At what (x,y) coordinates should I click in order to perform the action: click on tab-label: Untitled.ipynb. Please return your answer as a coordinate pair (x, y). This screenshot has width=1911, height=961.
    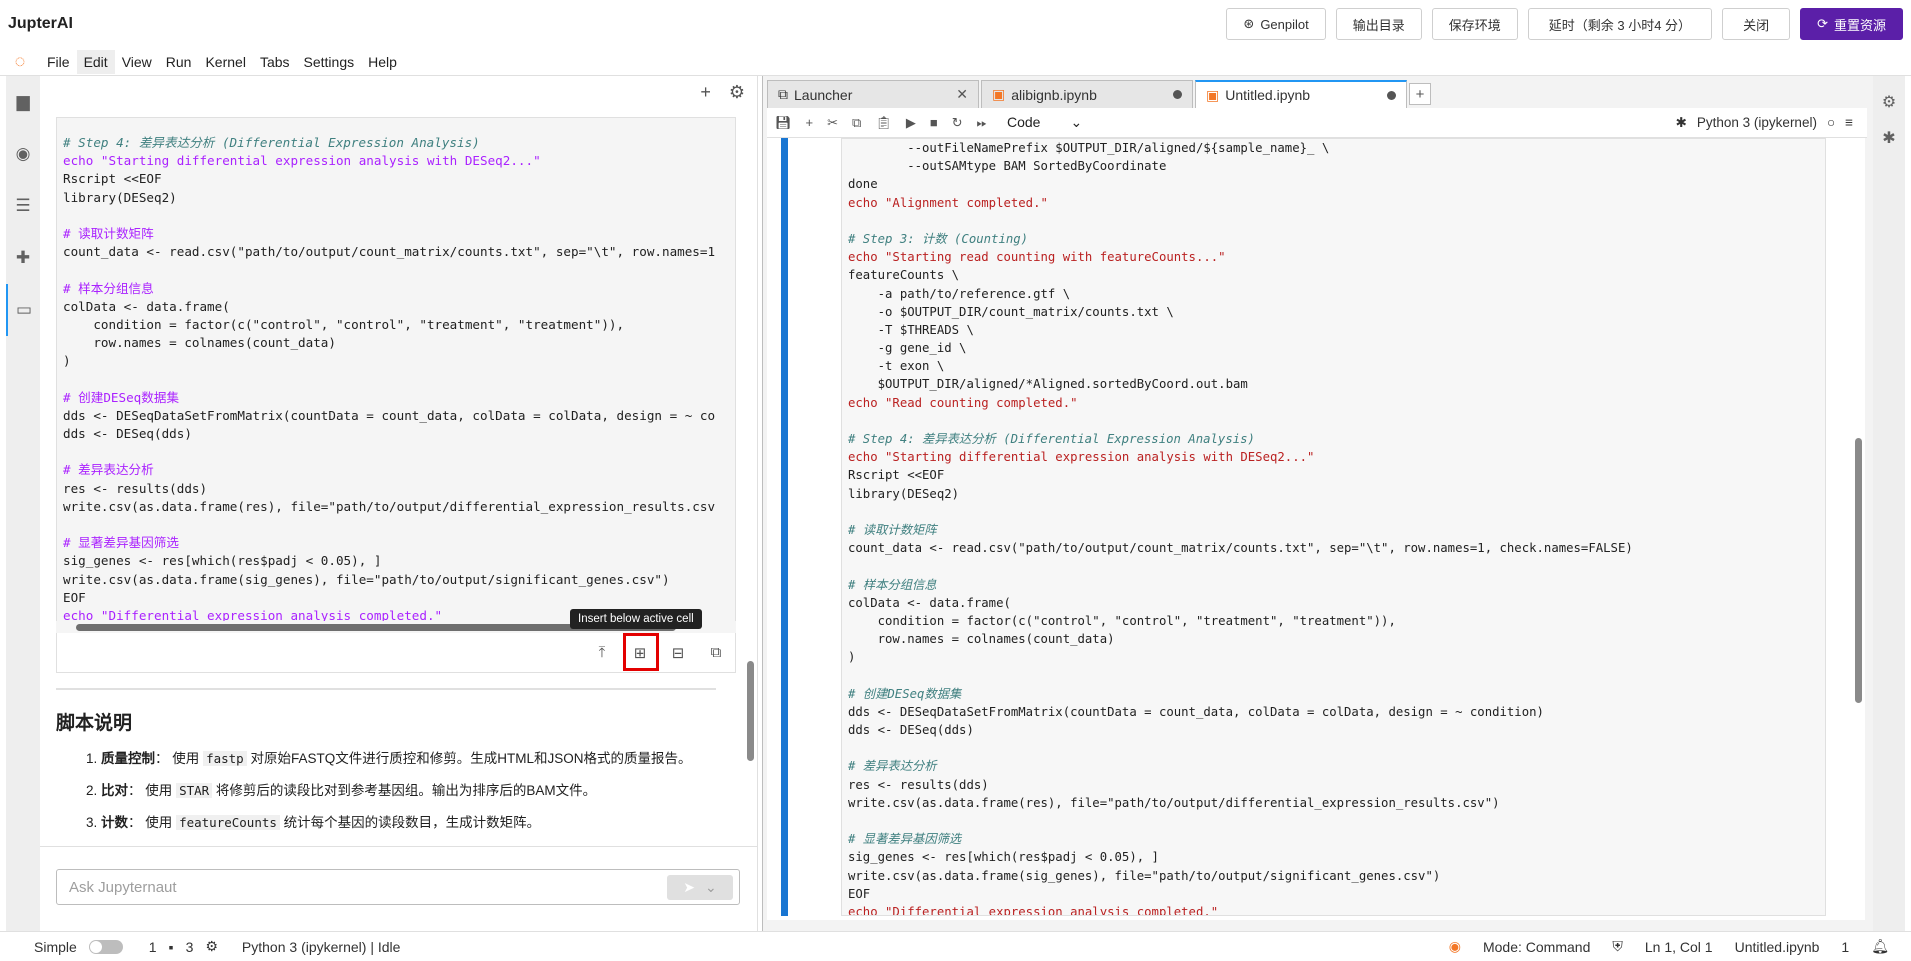
    Looking at the image, I should click on (1268, 95).